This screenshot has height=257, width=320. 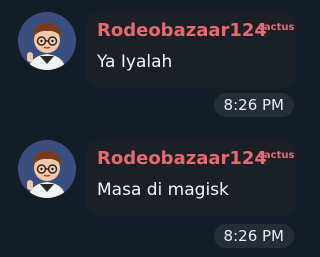 What do you see at coordinates (163, 190) in the screenshot?
I see `message-text: Masa di magisk` at bounding box center [163, 190].